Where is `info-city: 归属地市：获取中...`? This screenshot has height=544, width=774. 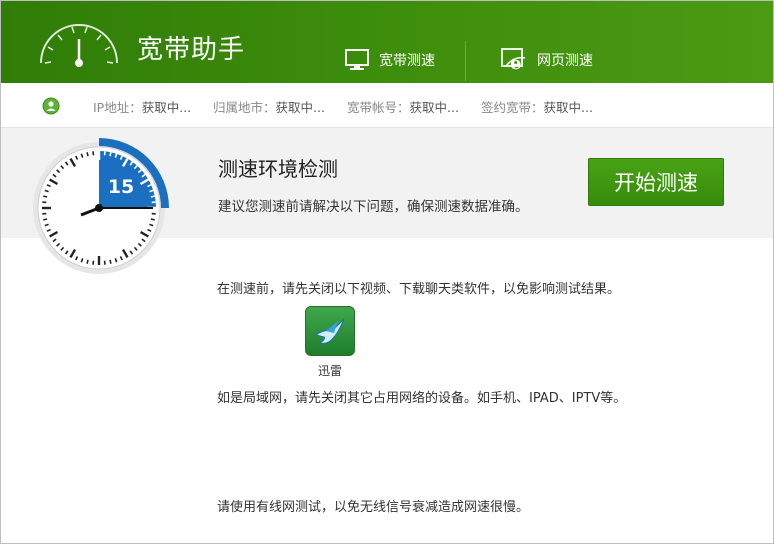 info-city: 归属地市：获取中... is located at coordinates (269, 107).